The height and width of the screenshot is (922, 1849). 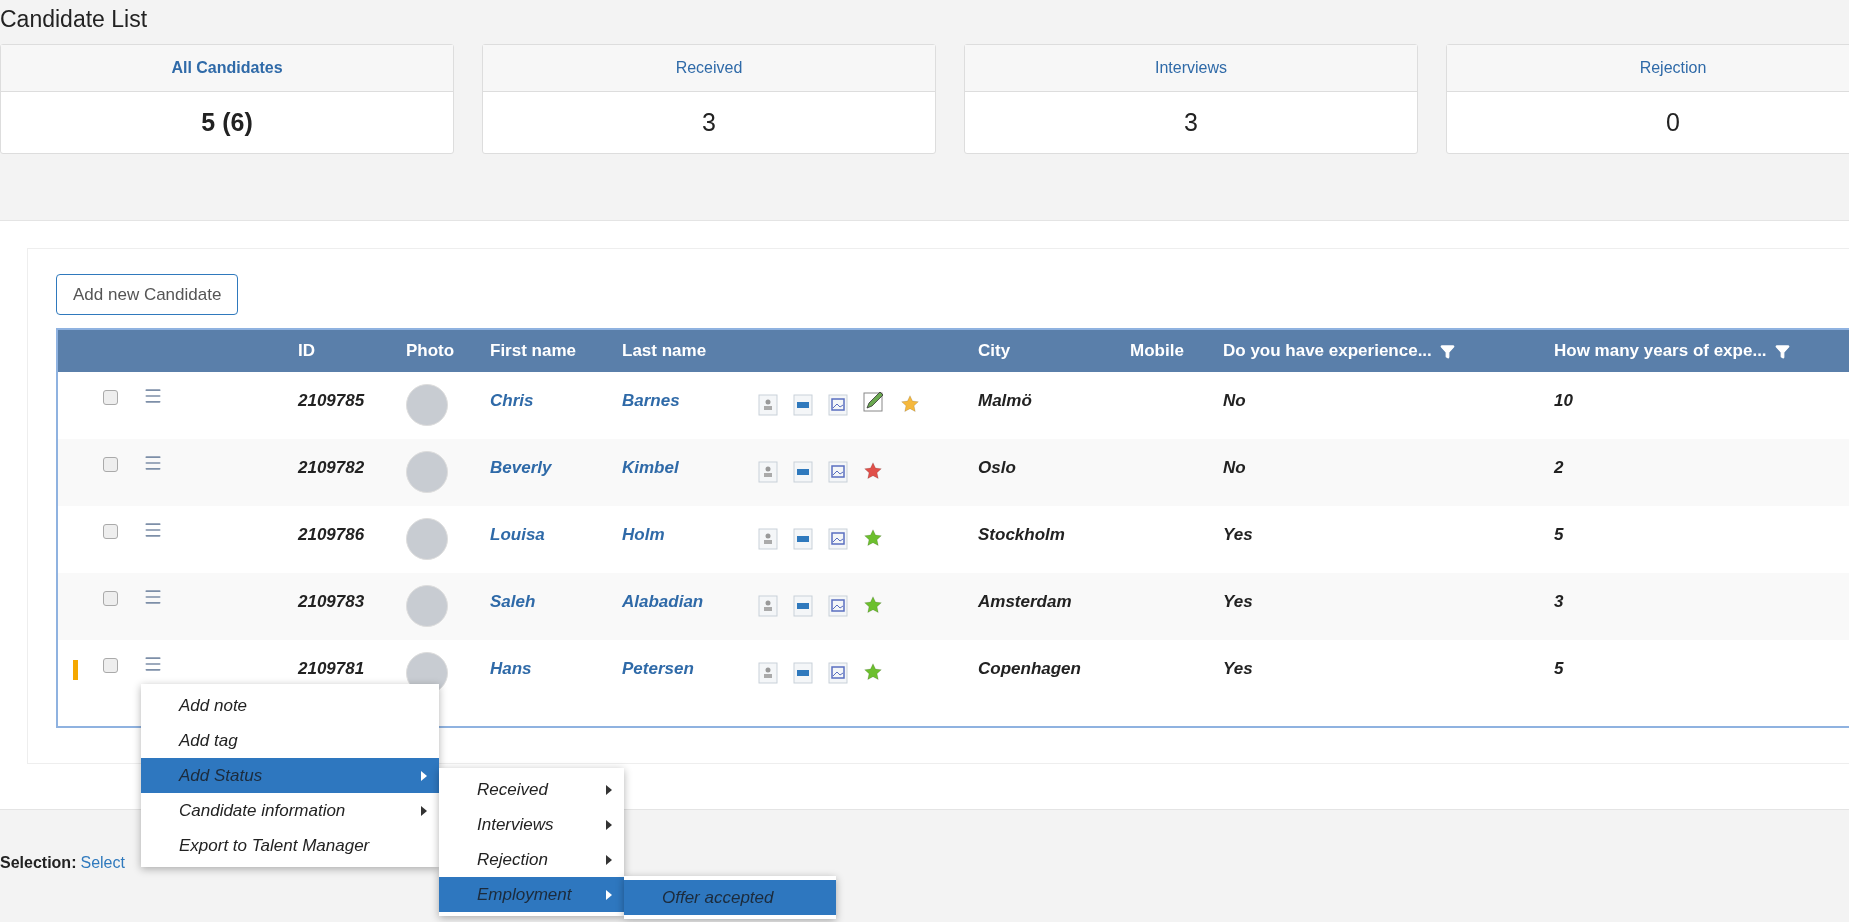 What do you see at coordinates (74, 19) in the screenshot?
I see `page-title: Candidate List` at bounding box center [74, 19].